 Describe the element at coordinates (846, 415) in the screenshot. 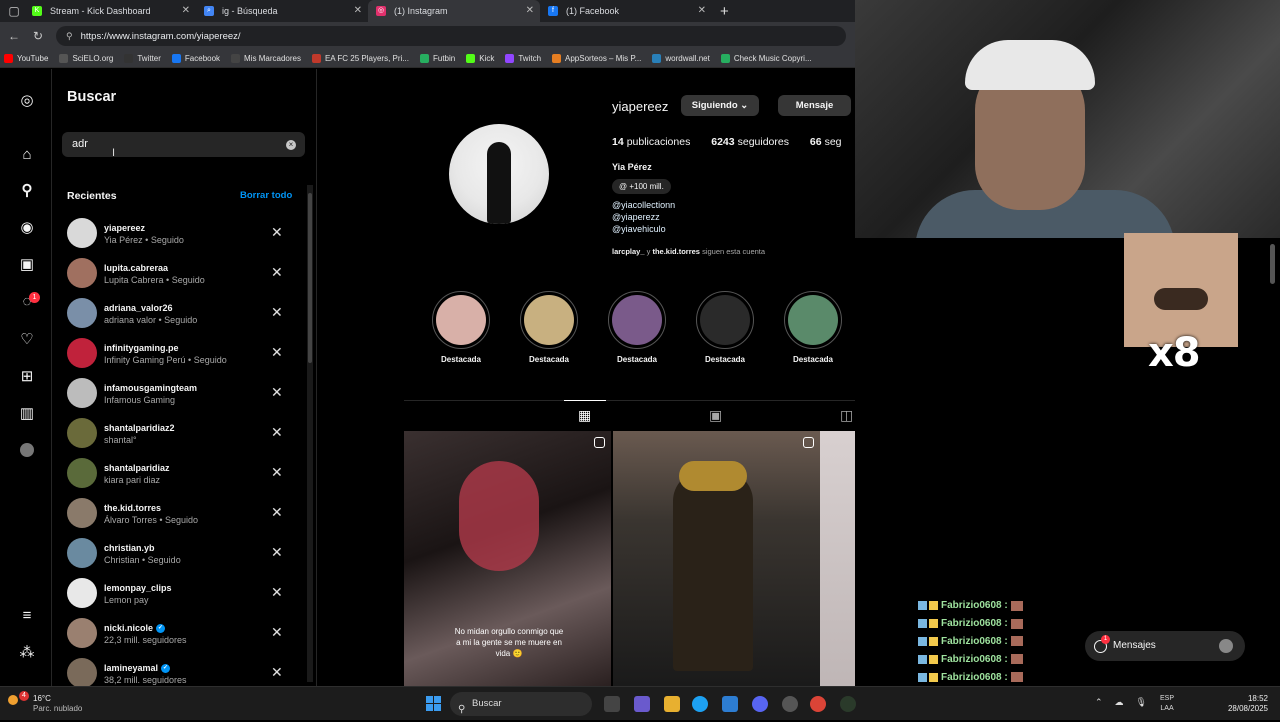

I see `tab-tagged-icon: ◫` at that location.